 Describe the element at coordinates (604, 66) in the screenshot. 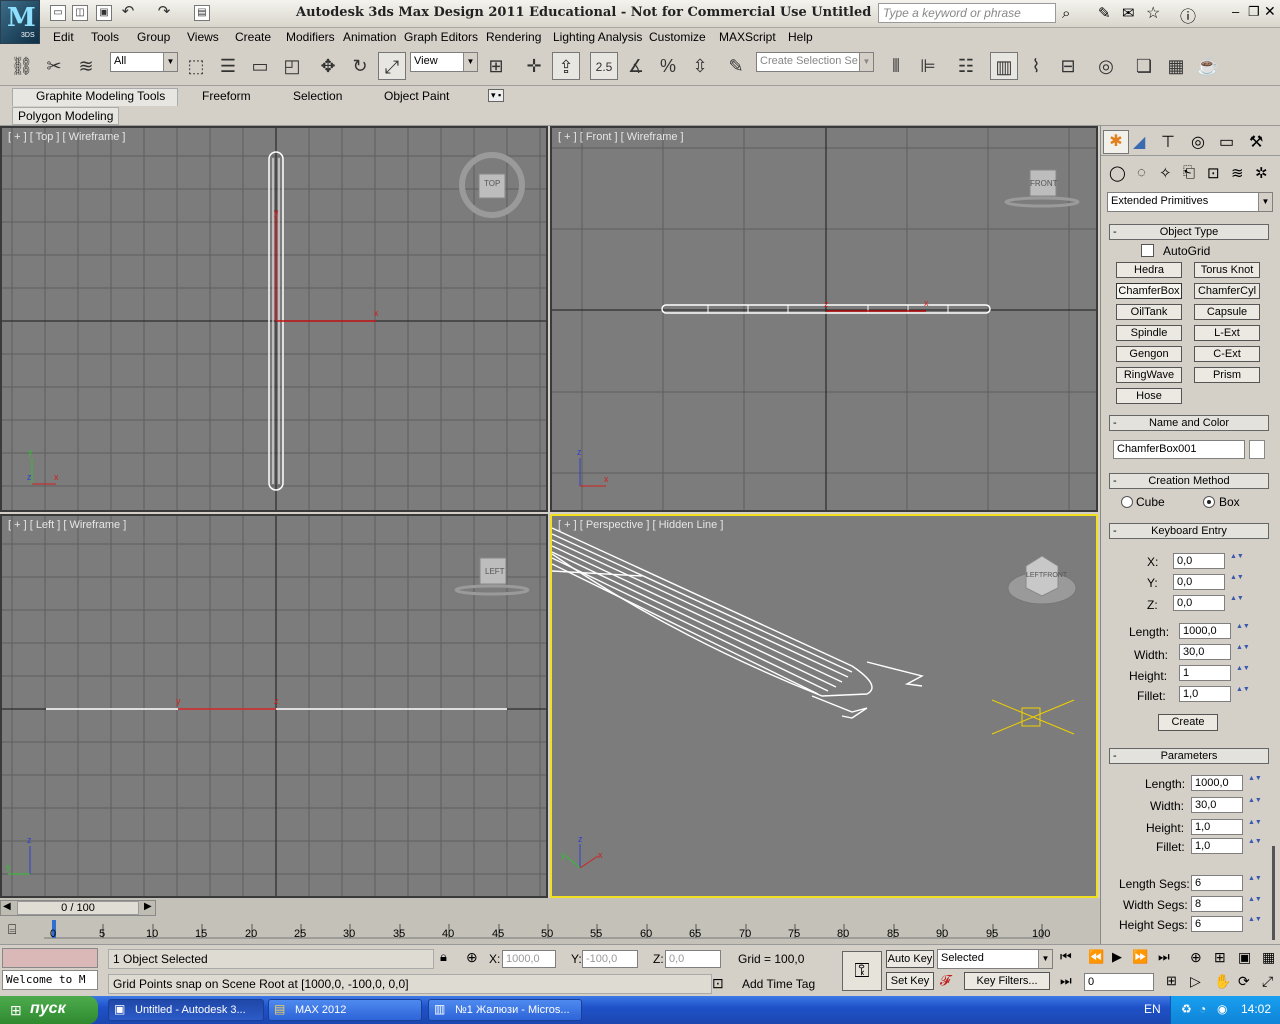

I see `snaps-toggle-button: 2.5` at that location.